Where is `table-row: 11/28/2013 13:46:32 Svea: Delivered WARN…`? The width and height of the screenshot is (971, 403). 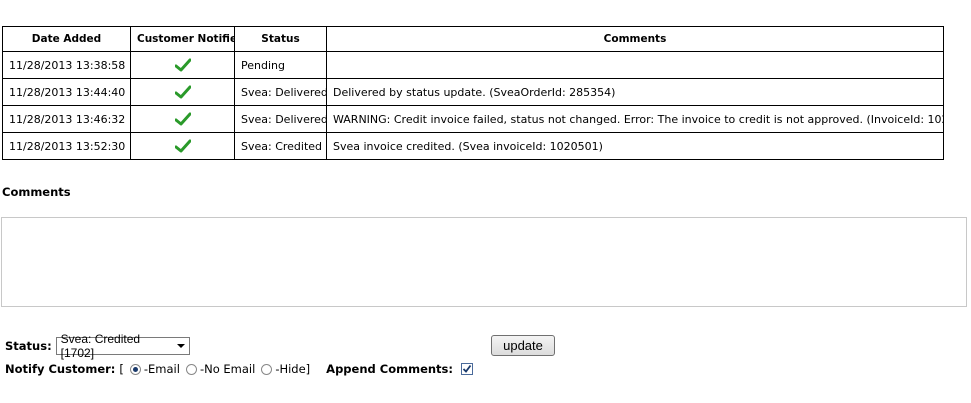 table-row: 11/28/2013 13:46:32 Svea: Delivered WARN… is located at coordinates (473, 119).